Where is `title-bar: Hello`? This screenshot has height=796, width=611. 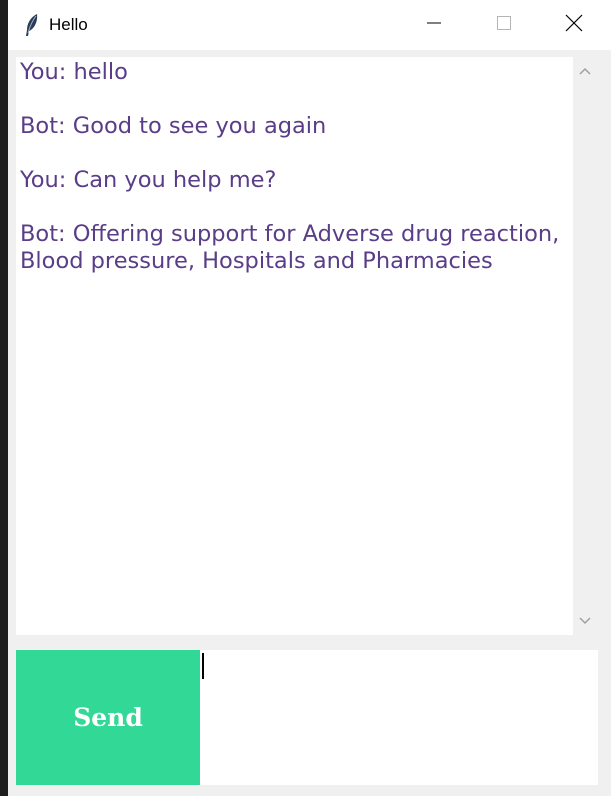
title-bar: Hello is located at coordinates (309, 25).